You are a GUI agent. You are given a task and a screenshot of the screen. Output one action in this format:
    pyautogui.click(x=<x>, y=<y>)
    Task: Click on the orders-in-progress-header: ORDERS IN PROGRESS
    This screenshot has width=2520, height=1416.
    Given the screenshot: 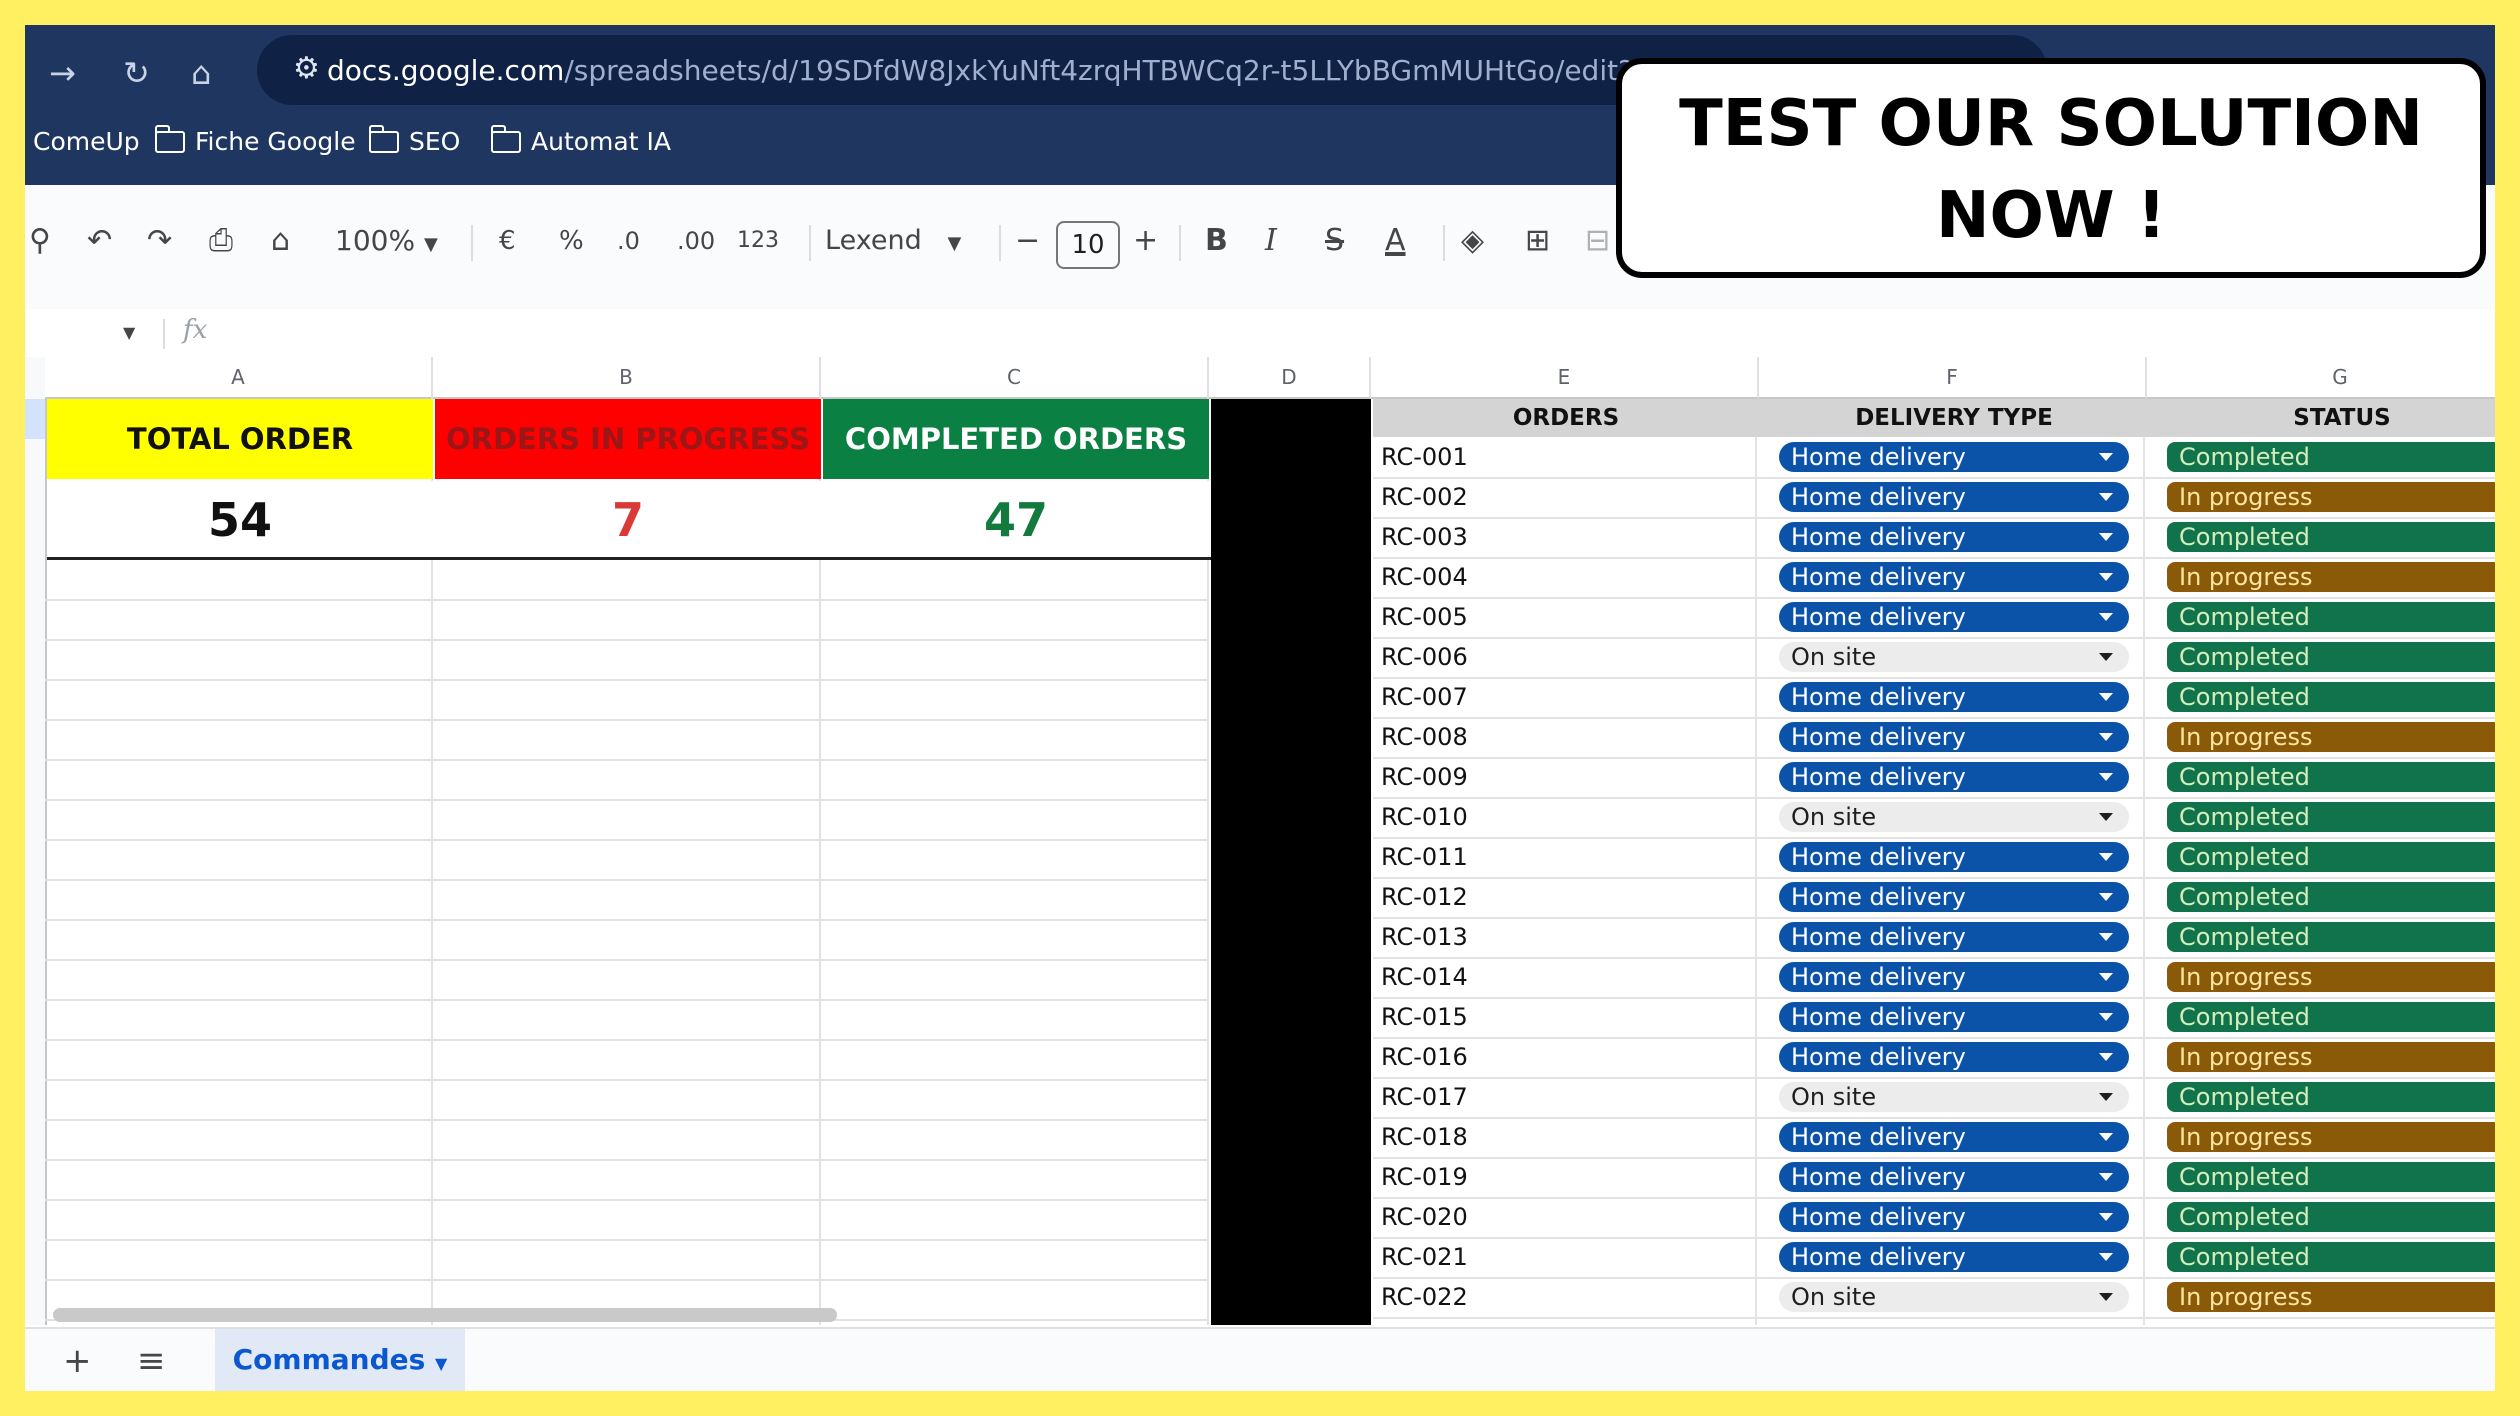 What is the action you would take?
    pyautogui.click(x=628, y=439)
    